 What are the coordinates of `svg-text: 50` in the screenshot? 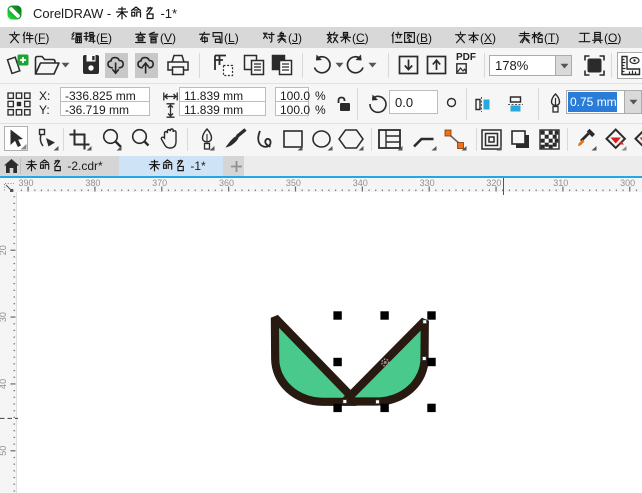 It's located at (4, 451).